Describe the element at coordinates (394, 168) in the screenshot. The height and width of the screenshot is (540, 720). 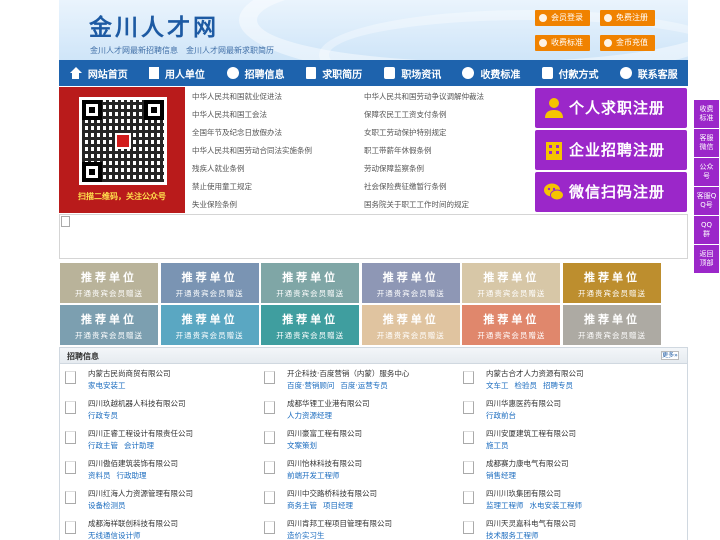
I see `law-link: 劳动保障监察条例` at that location.